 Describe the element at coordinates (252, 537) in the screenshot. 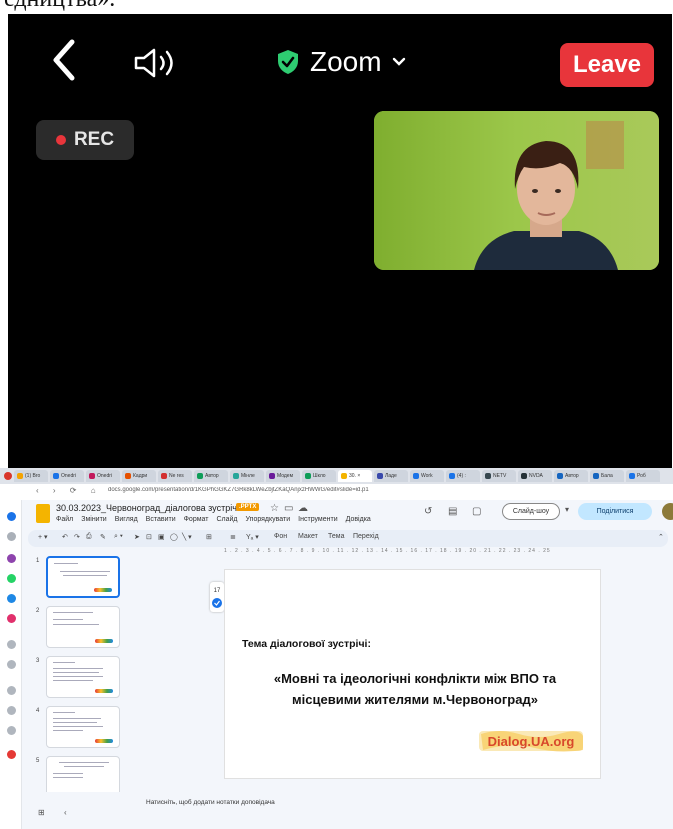

I see `input-tools-icon: Yₐ ▾` at that location.